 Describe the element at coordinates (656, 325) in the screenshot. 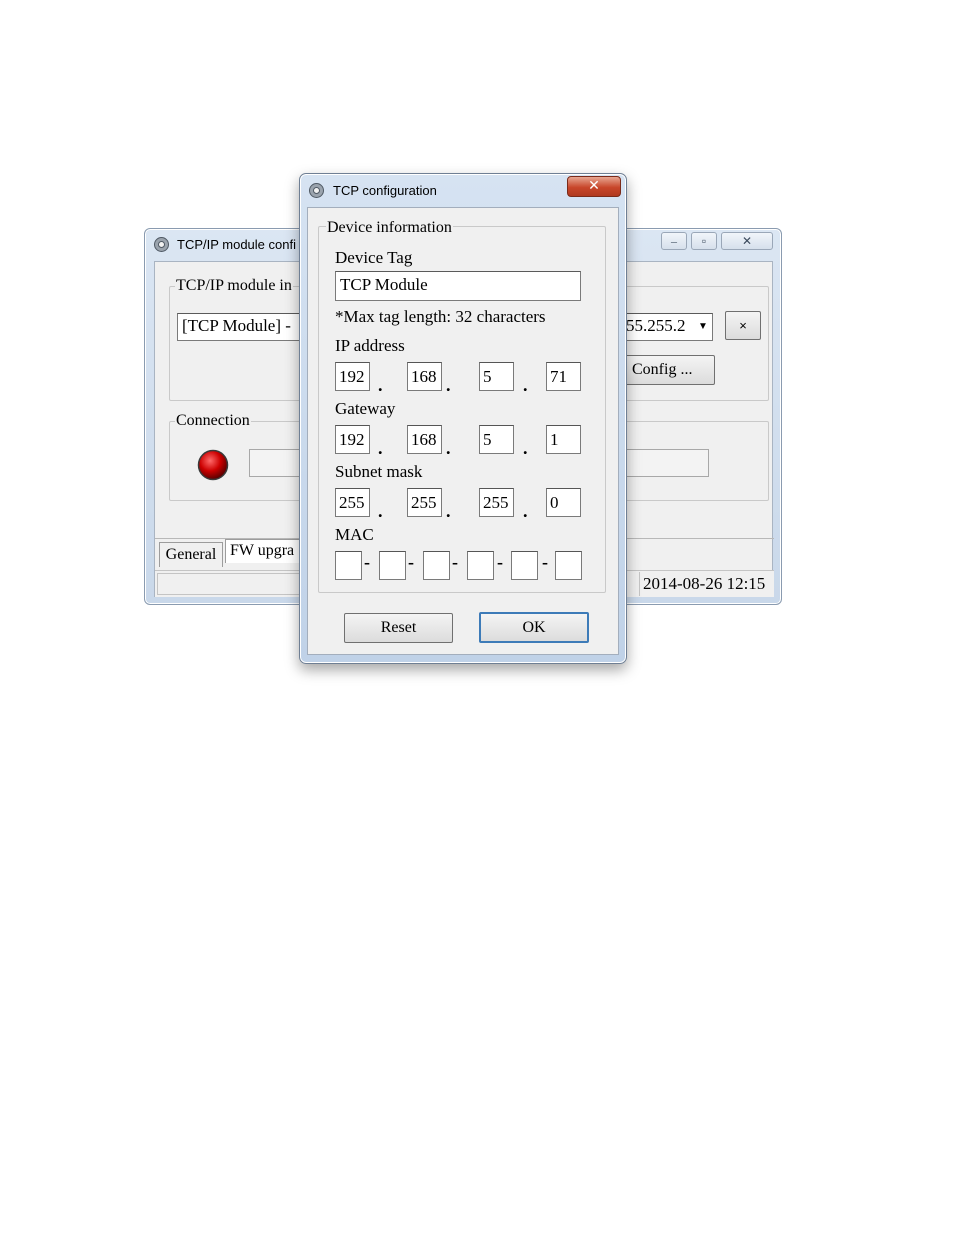

I see `netmask-select-value: 55.255.2` at that location.